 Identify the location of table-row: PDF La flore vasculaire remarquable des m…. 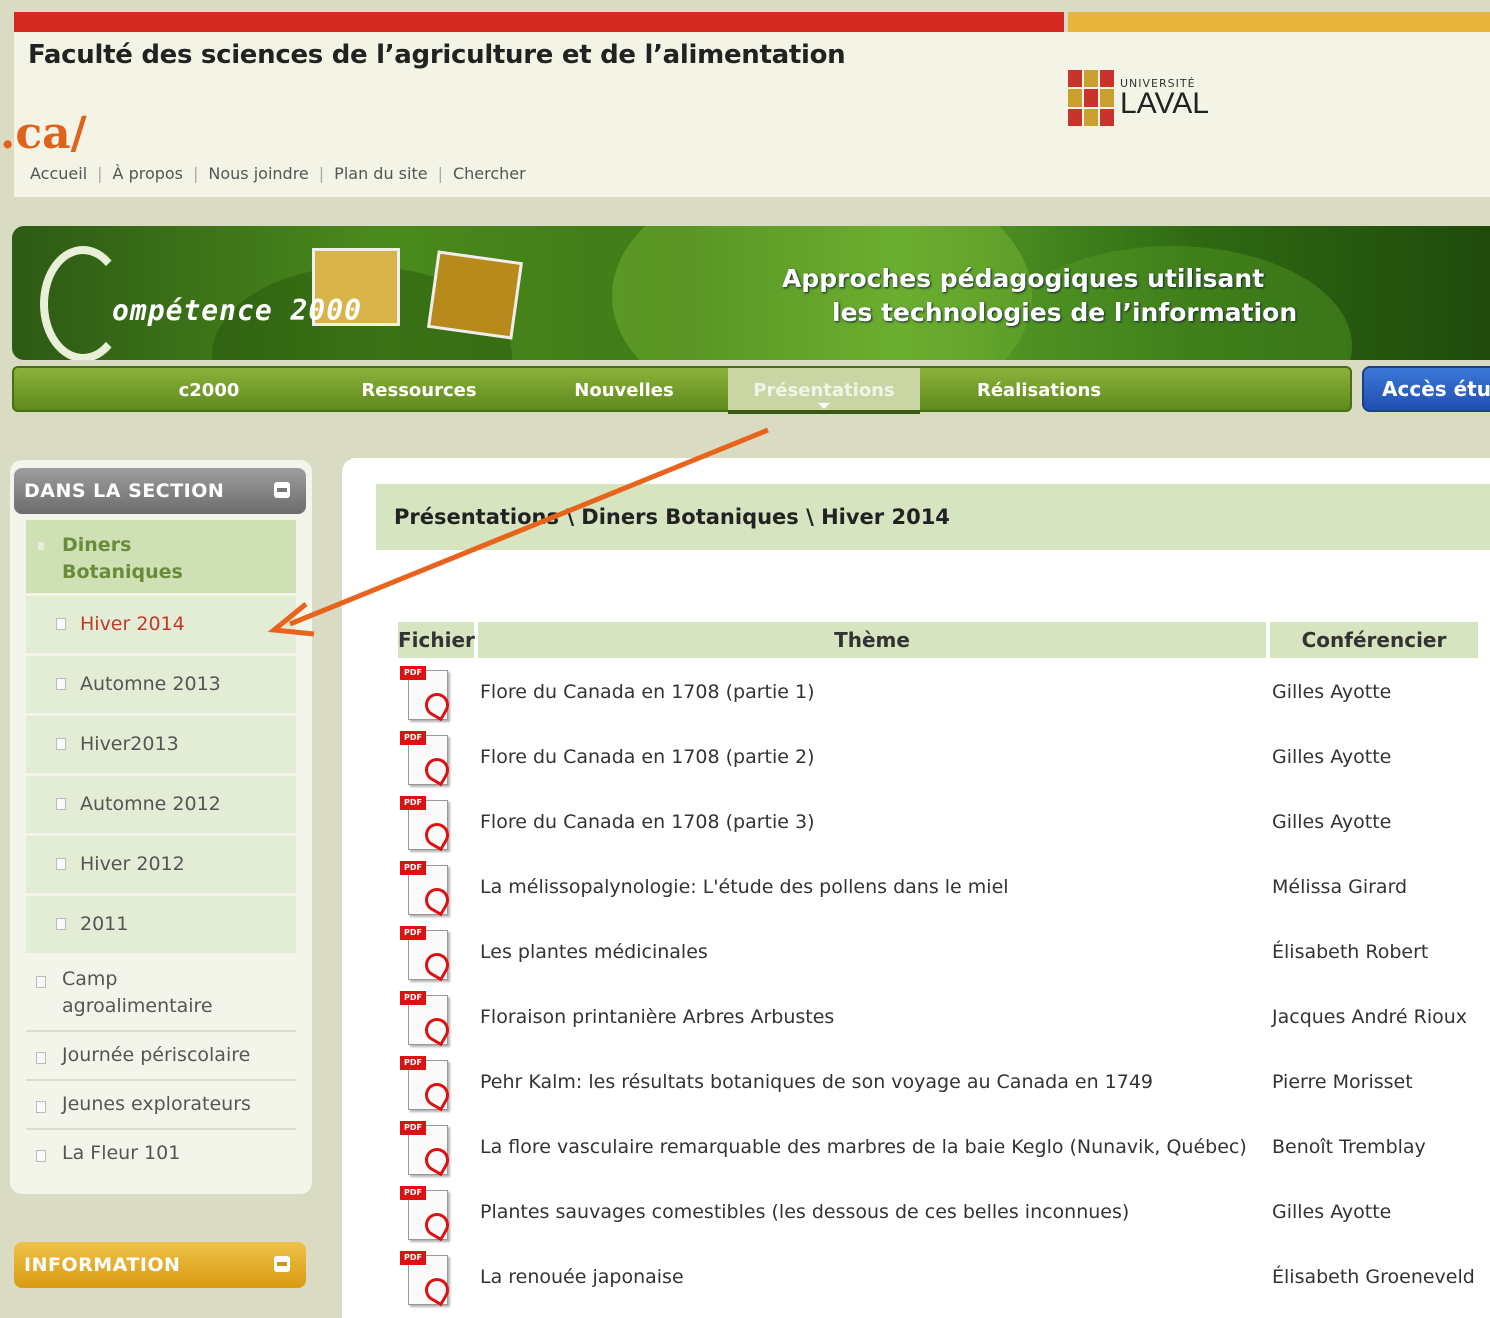
(943, 1147).